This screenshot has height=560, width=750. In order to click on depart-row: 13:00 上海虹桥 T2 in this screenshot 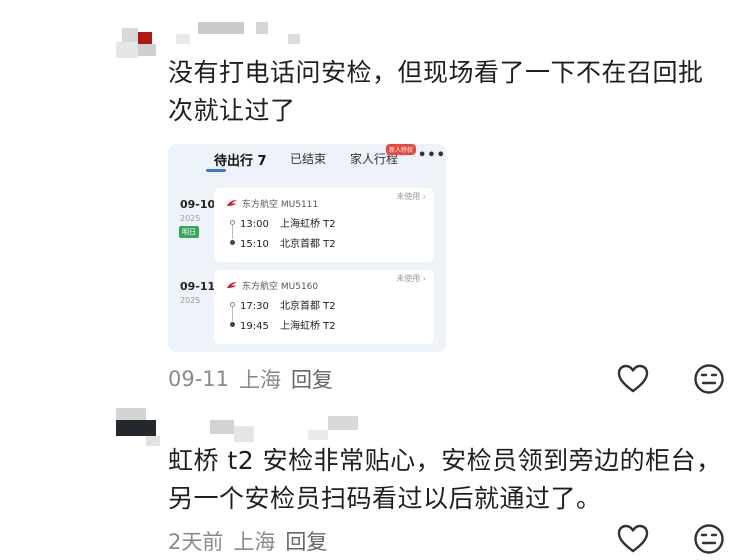, I will do `click(288, 222)`.